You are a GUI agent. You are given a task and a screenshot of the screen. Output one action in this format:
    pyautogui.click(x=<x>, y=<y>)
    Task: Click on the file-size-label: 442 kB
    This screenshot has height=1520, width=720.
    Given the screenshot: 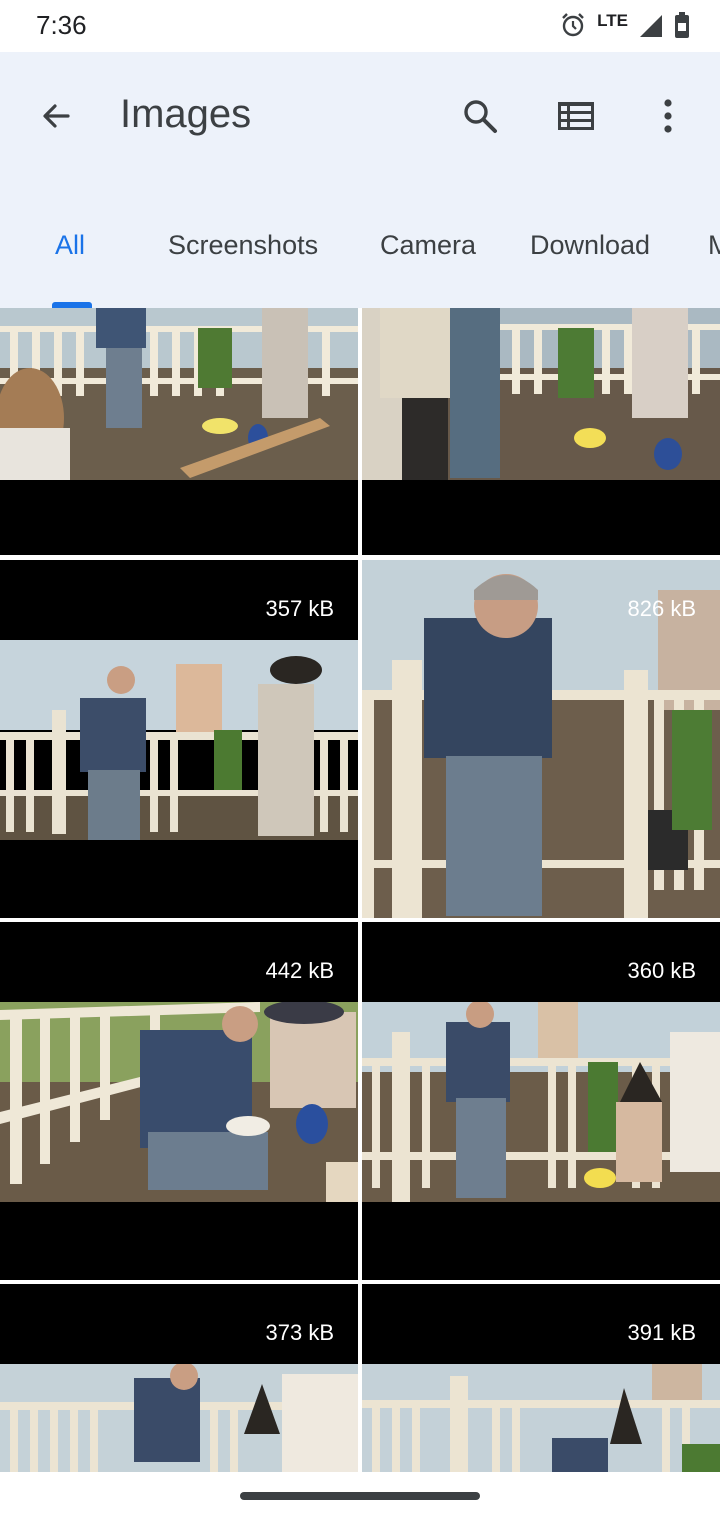 What is the action you would take?
    pyautogui.click(x=300, y=970)
    